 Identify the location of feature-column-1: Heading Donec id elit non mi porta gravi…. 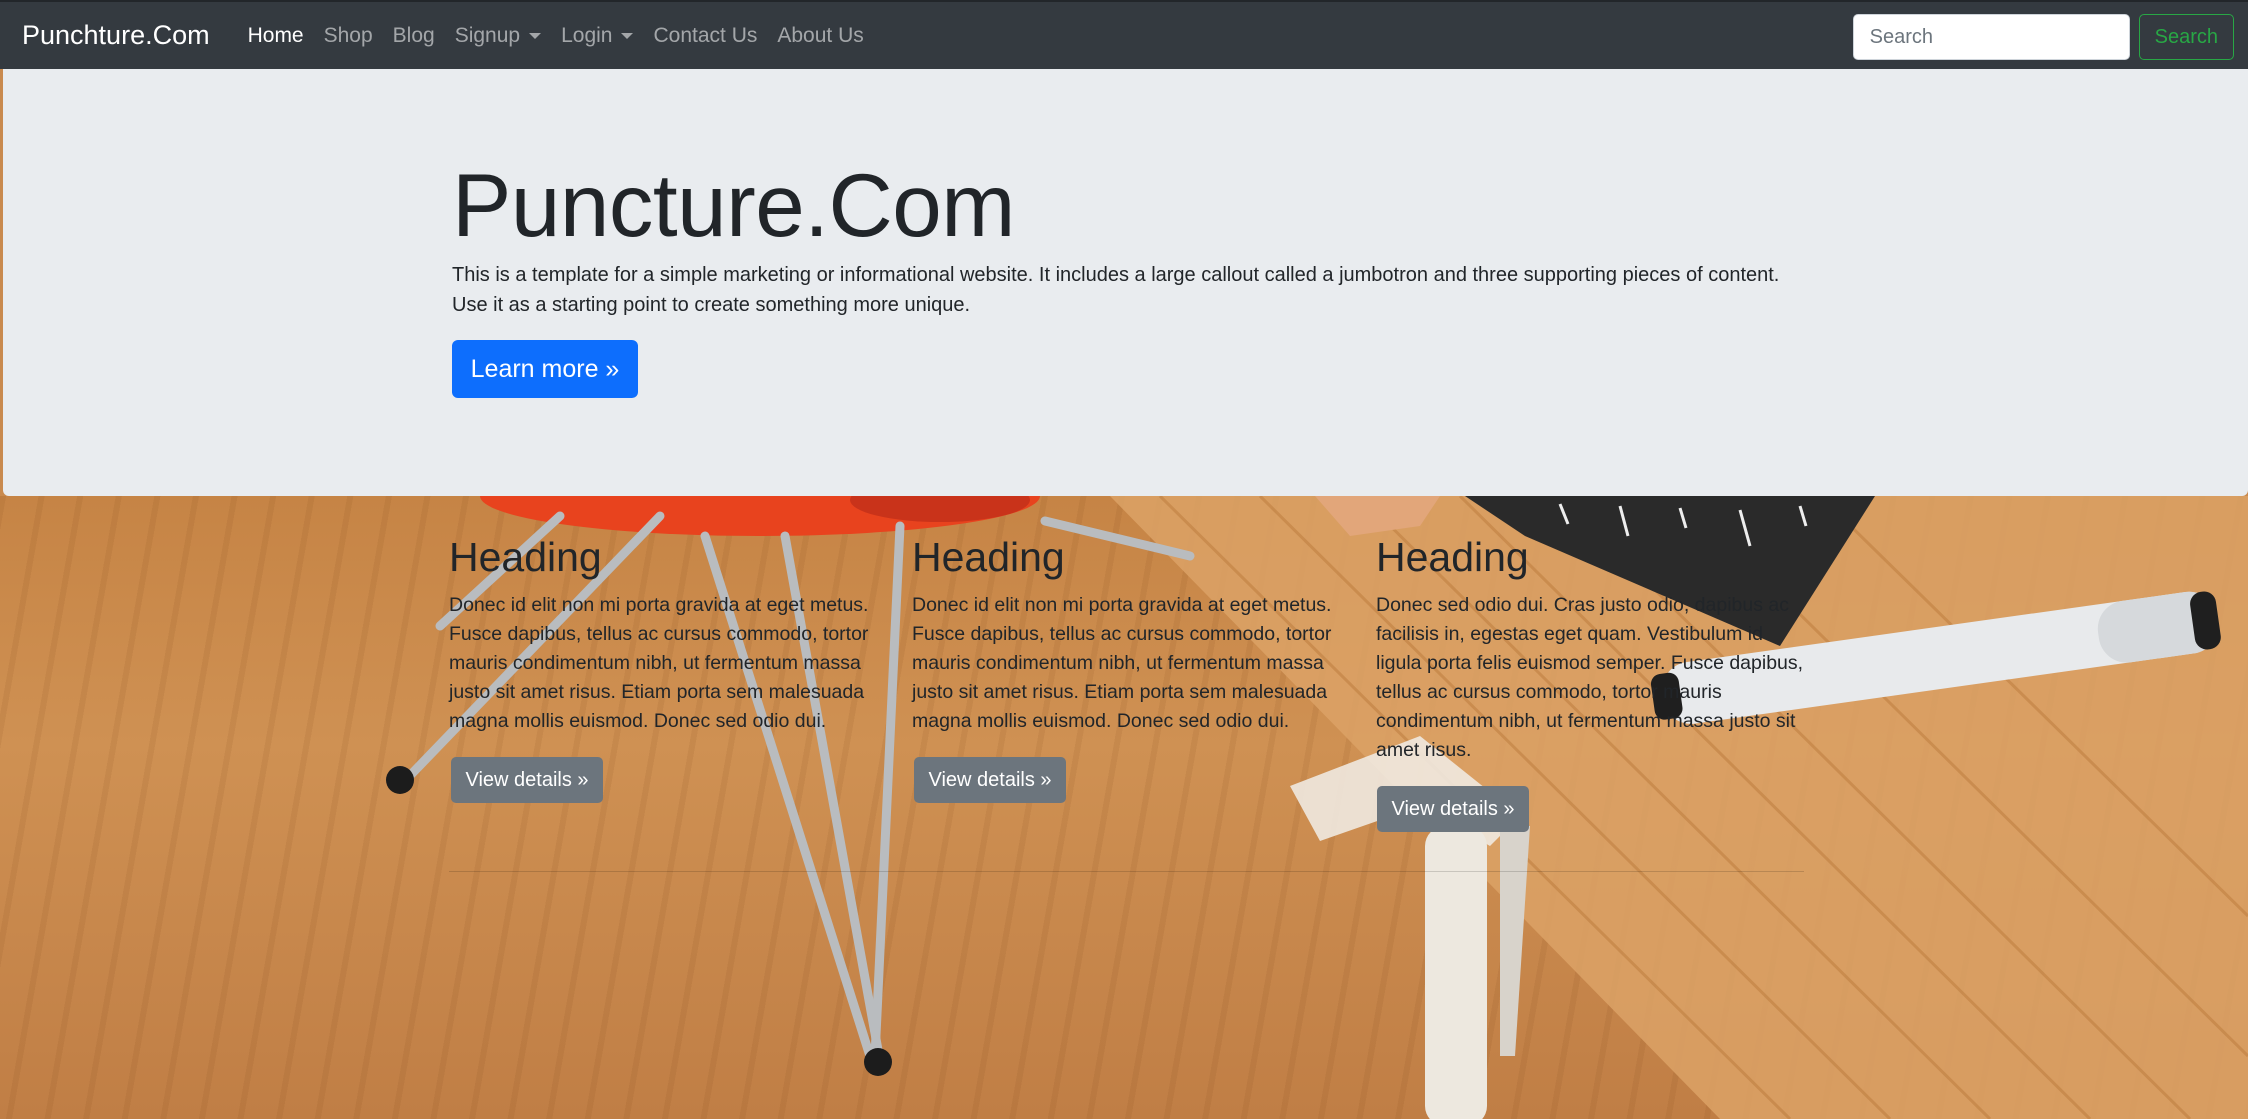
(664, 634).